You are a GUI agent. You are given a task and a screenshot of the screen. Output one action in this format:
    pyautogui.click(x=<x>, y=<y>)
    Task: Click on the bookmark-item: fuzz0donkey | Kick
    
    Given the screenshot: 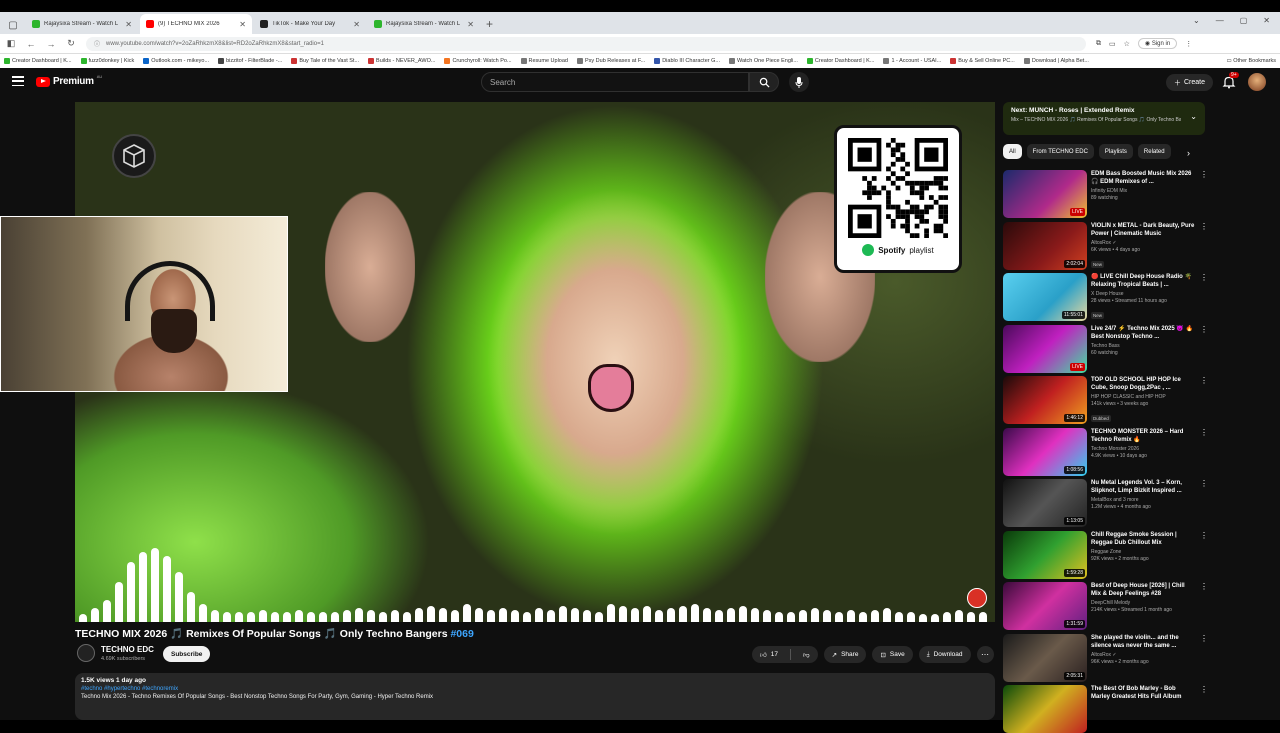 What is the action you would take?
    pyautogui.click(x=107, y=61)
    